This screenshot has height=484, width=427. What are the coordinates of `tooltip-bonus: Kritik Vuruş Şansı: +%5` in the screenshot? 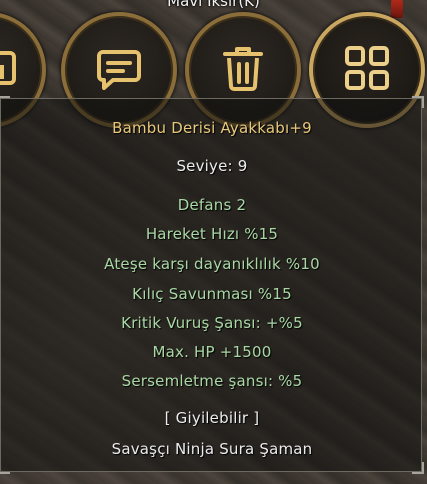 It's located at (212, 323).